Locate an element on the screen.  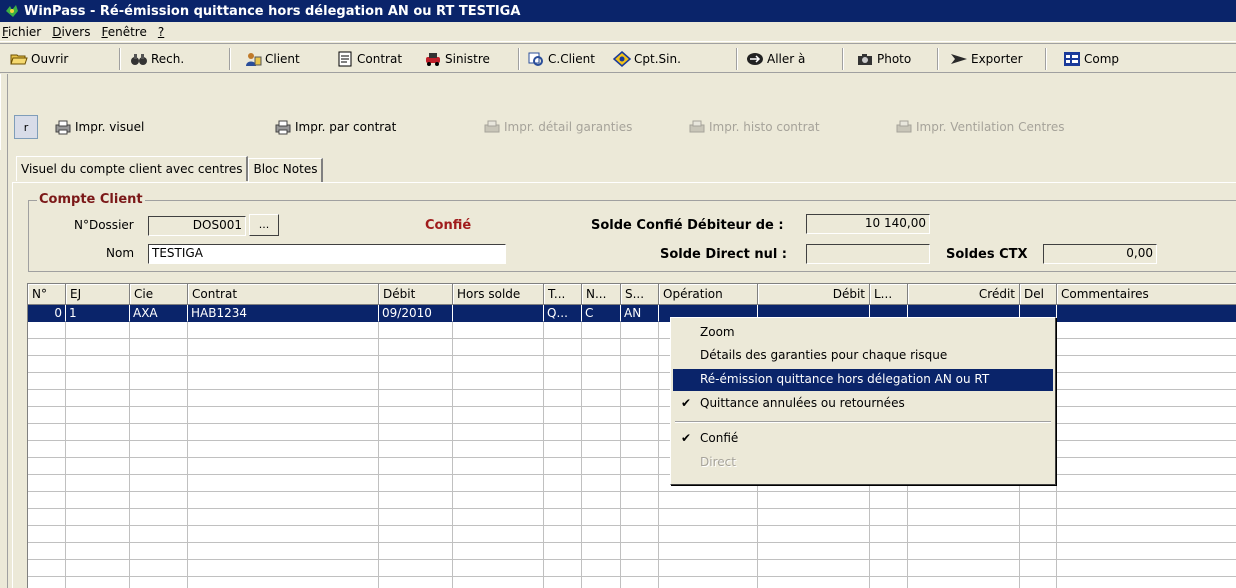
menu-bar: Fichier Divers Fenêtre ? is located at coordinates (618, 32).